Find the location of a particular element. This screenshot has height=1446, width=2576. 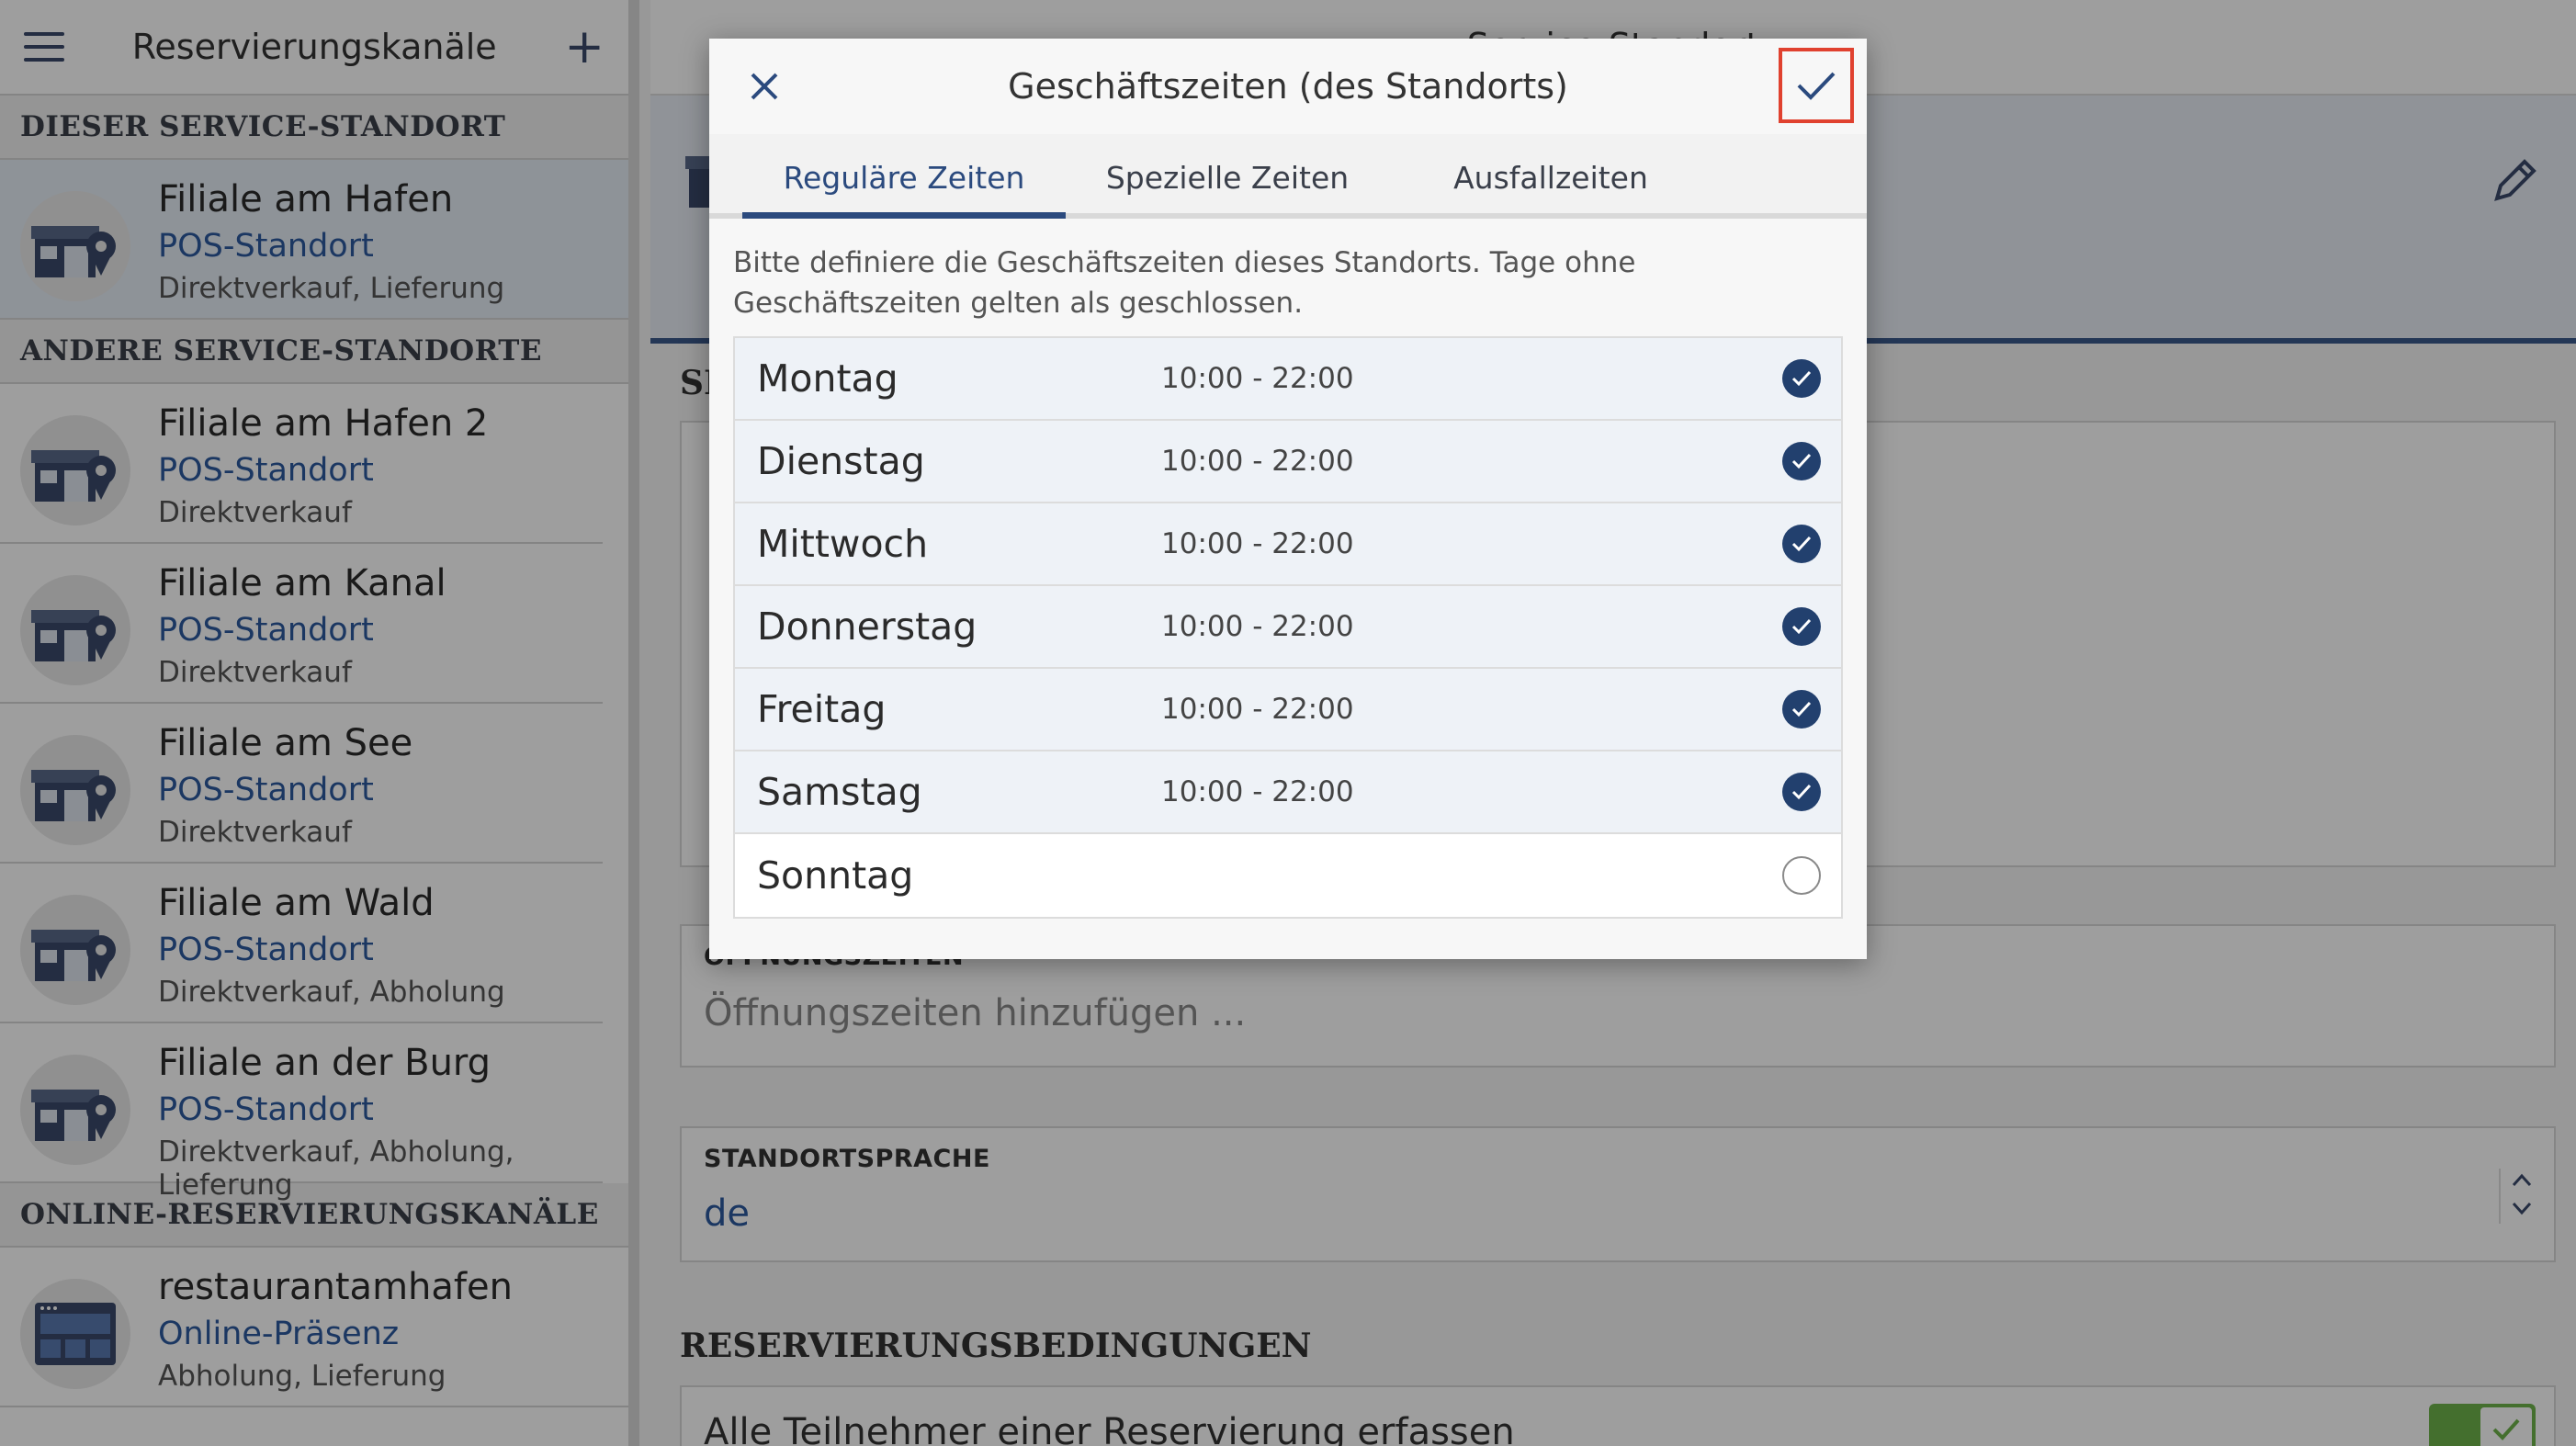

day-row-wednesday: Mittwoch 10:00 - 22:00 is located at coordinates (1288, 544).